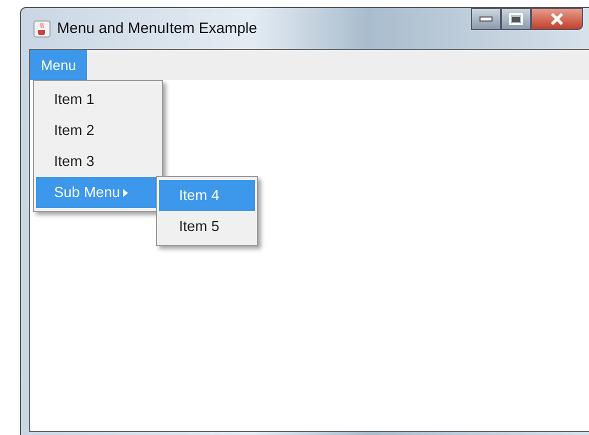 The height and width of the screenshot is (435, 589). Describe the element at coordinates (98, 130) in the screenshot. I see `menu-item: Item 2` at that location.